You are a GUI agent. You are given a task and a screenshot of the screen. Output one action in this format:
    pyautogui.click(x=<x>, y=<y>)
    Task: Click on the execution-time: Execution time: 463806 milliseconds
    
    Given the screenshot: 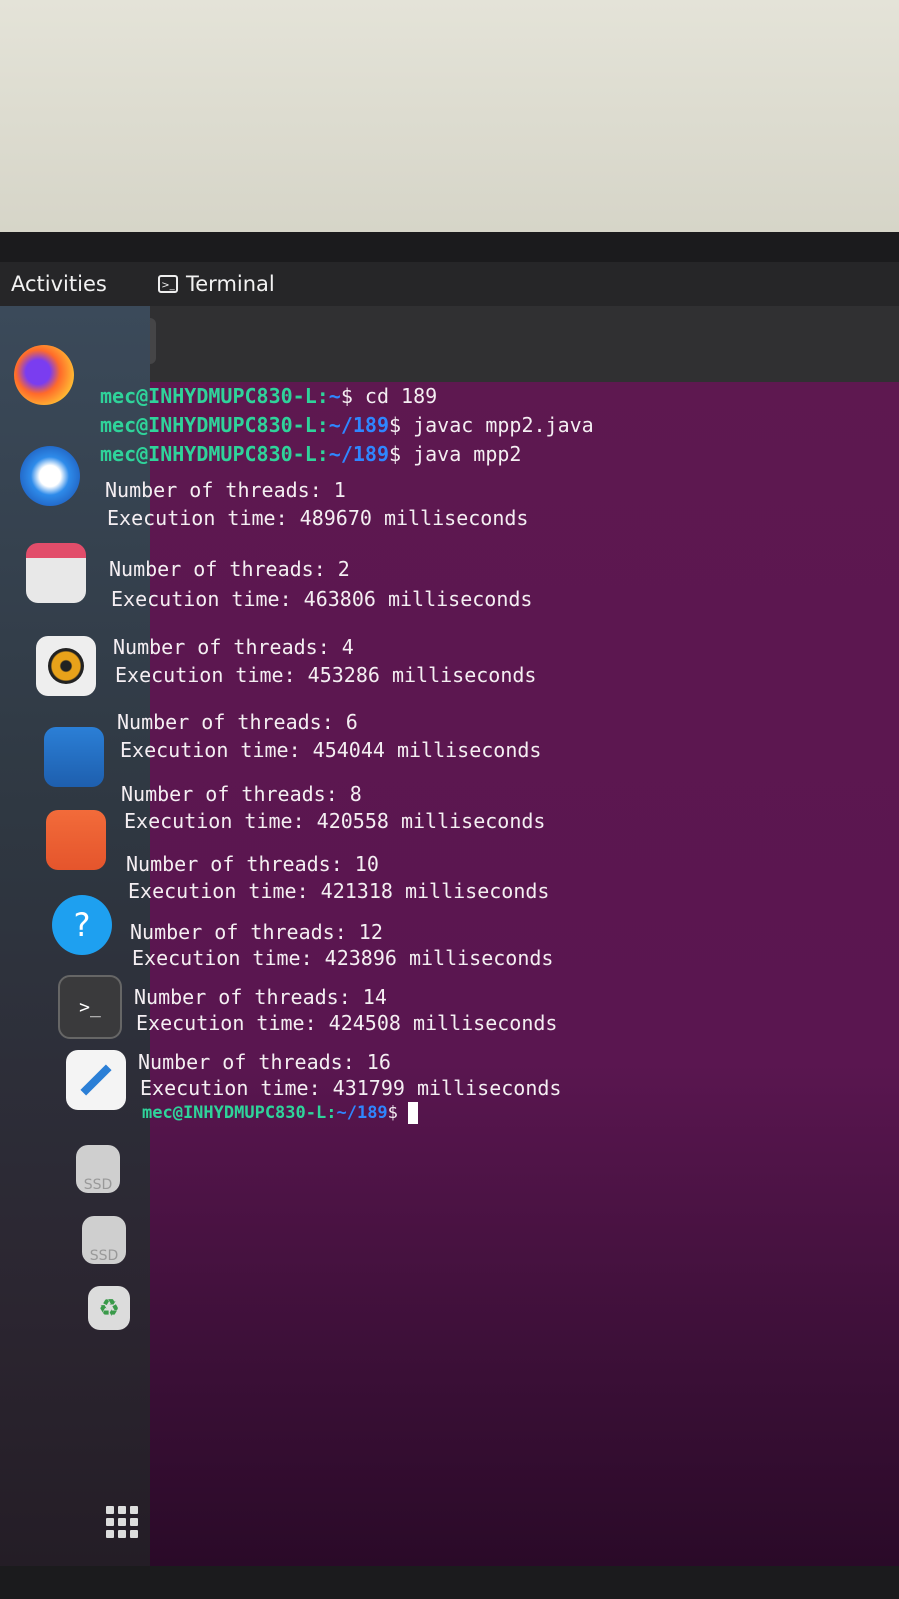 What is the action you would take?
    pyautogui.click(x=322, y=599)
    